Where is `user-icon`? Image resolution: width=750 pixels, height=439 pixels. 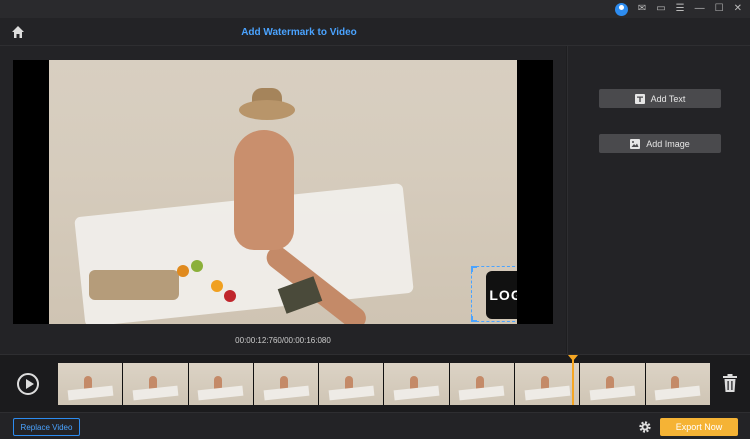
user-icon is located at coordinates (621, 9).